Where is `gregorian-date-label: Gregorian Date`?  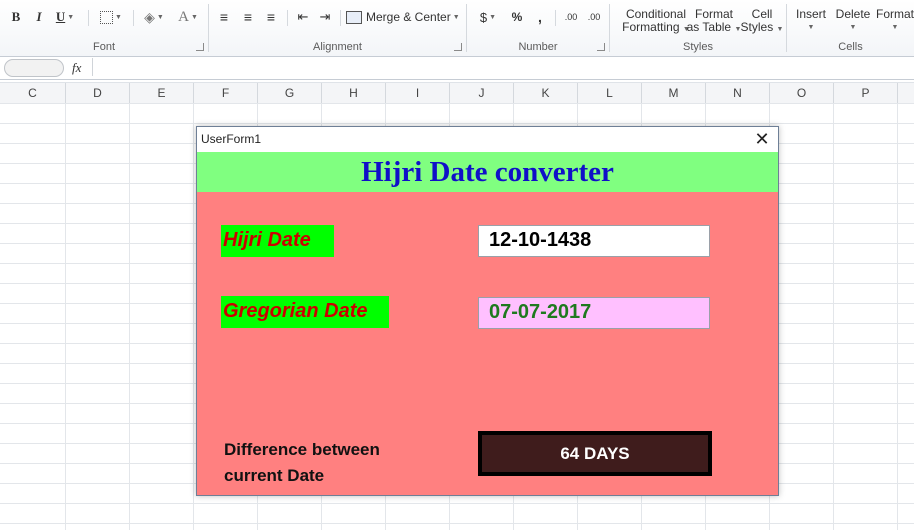 gregorian-date-label: Gregorian Date is located at coordinates (305, 312).